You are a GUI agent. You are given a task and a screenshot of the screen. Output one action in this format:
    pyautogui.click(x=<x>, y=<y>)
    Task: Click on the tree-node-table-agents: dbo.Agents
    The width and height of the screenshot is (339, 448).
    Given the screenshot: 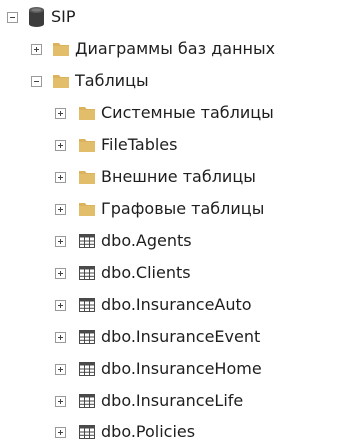 What is the action you would take?
    pyautogui.click(x=123, y=241)
    